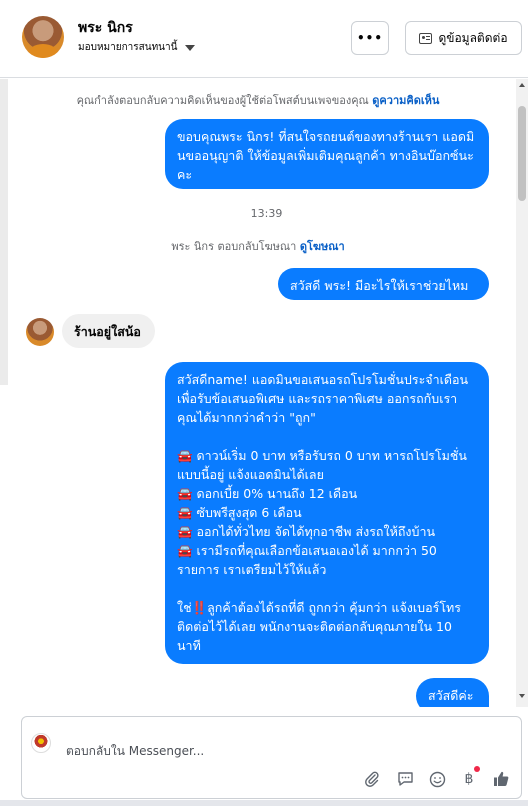 This screenshot has height=806, width=528. Describe the element at coordinates (477, 769) in the screenshot. I see `notification-dot` at that location.